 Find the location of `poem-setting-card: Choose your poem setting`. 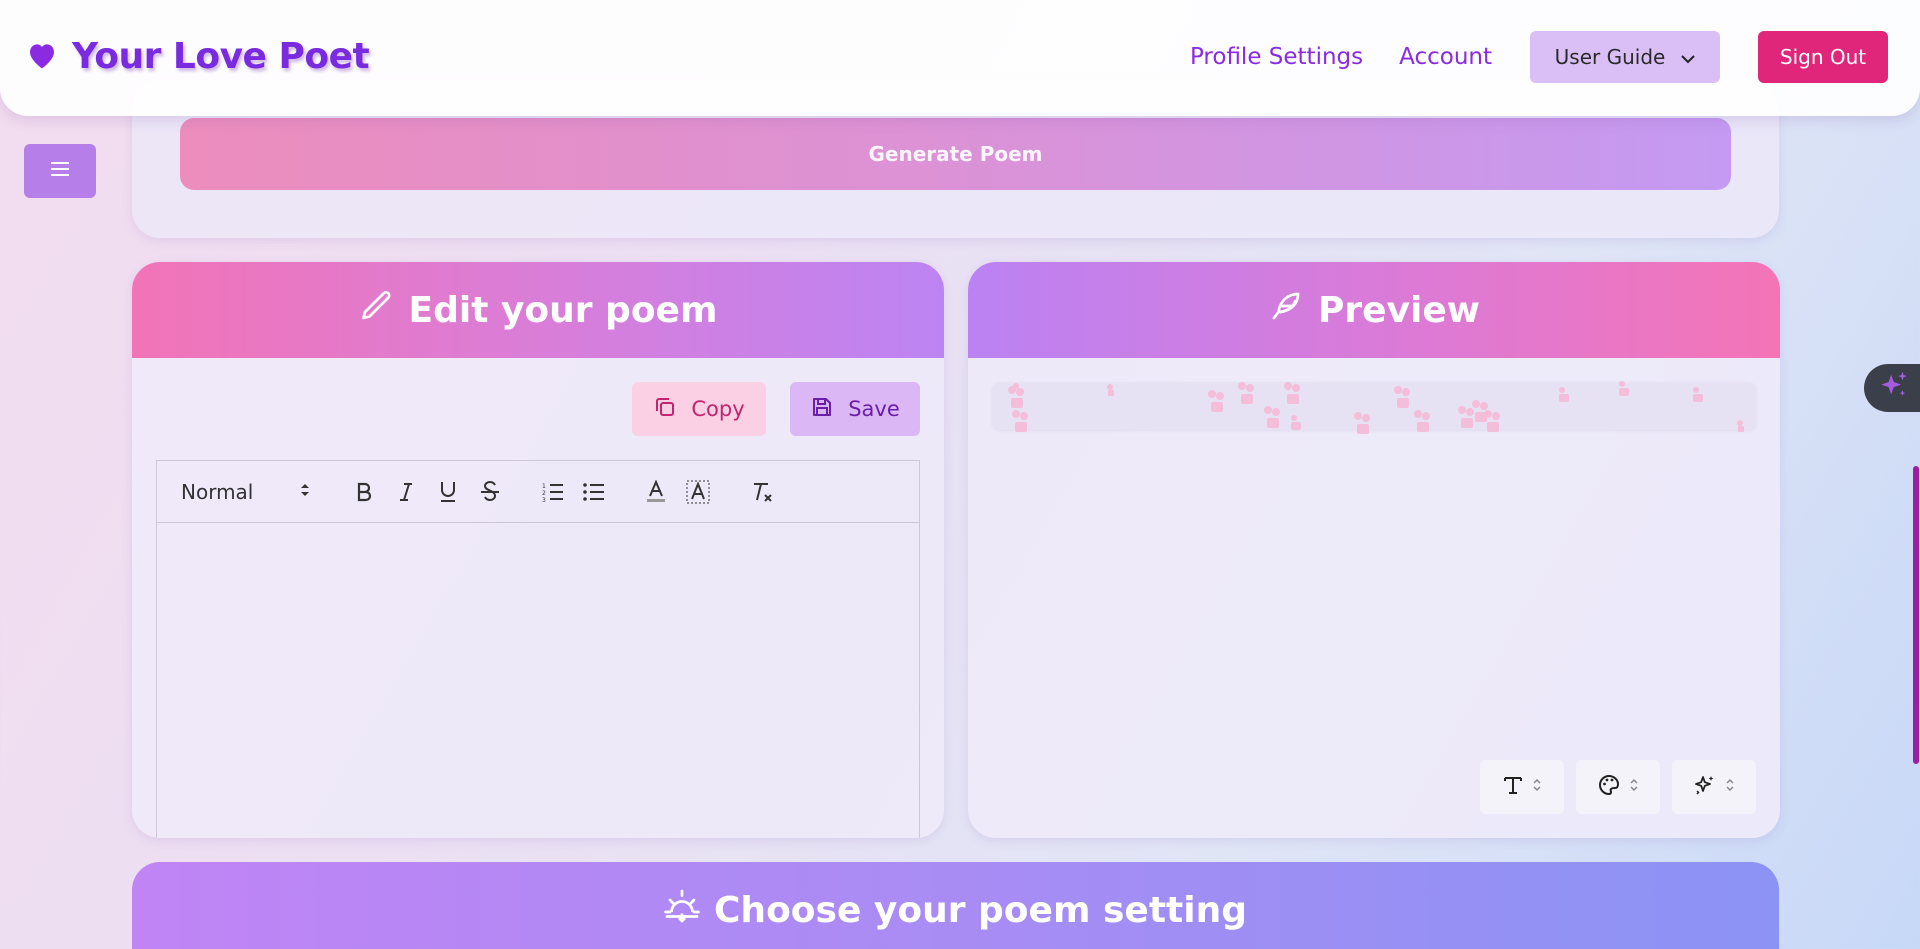

poem-setting-card: Choose your poem setting is located at coordinates (955, 905).